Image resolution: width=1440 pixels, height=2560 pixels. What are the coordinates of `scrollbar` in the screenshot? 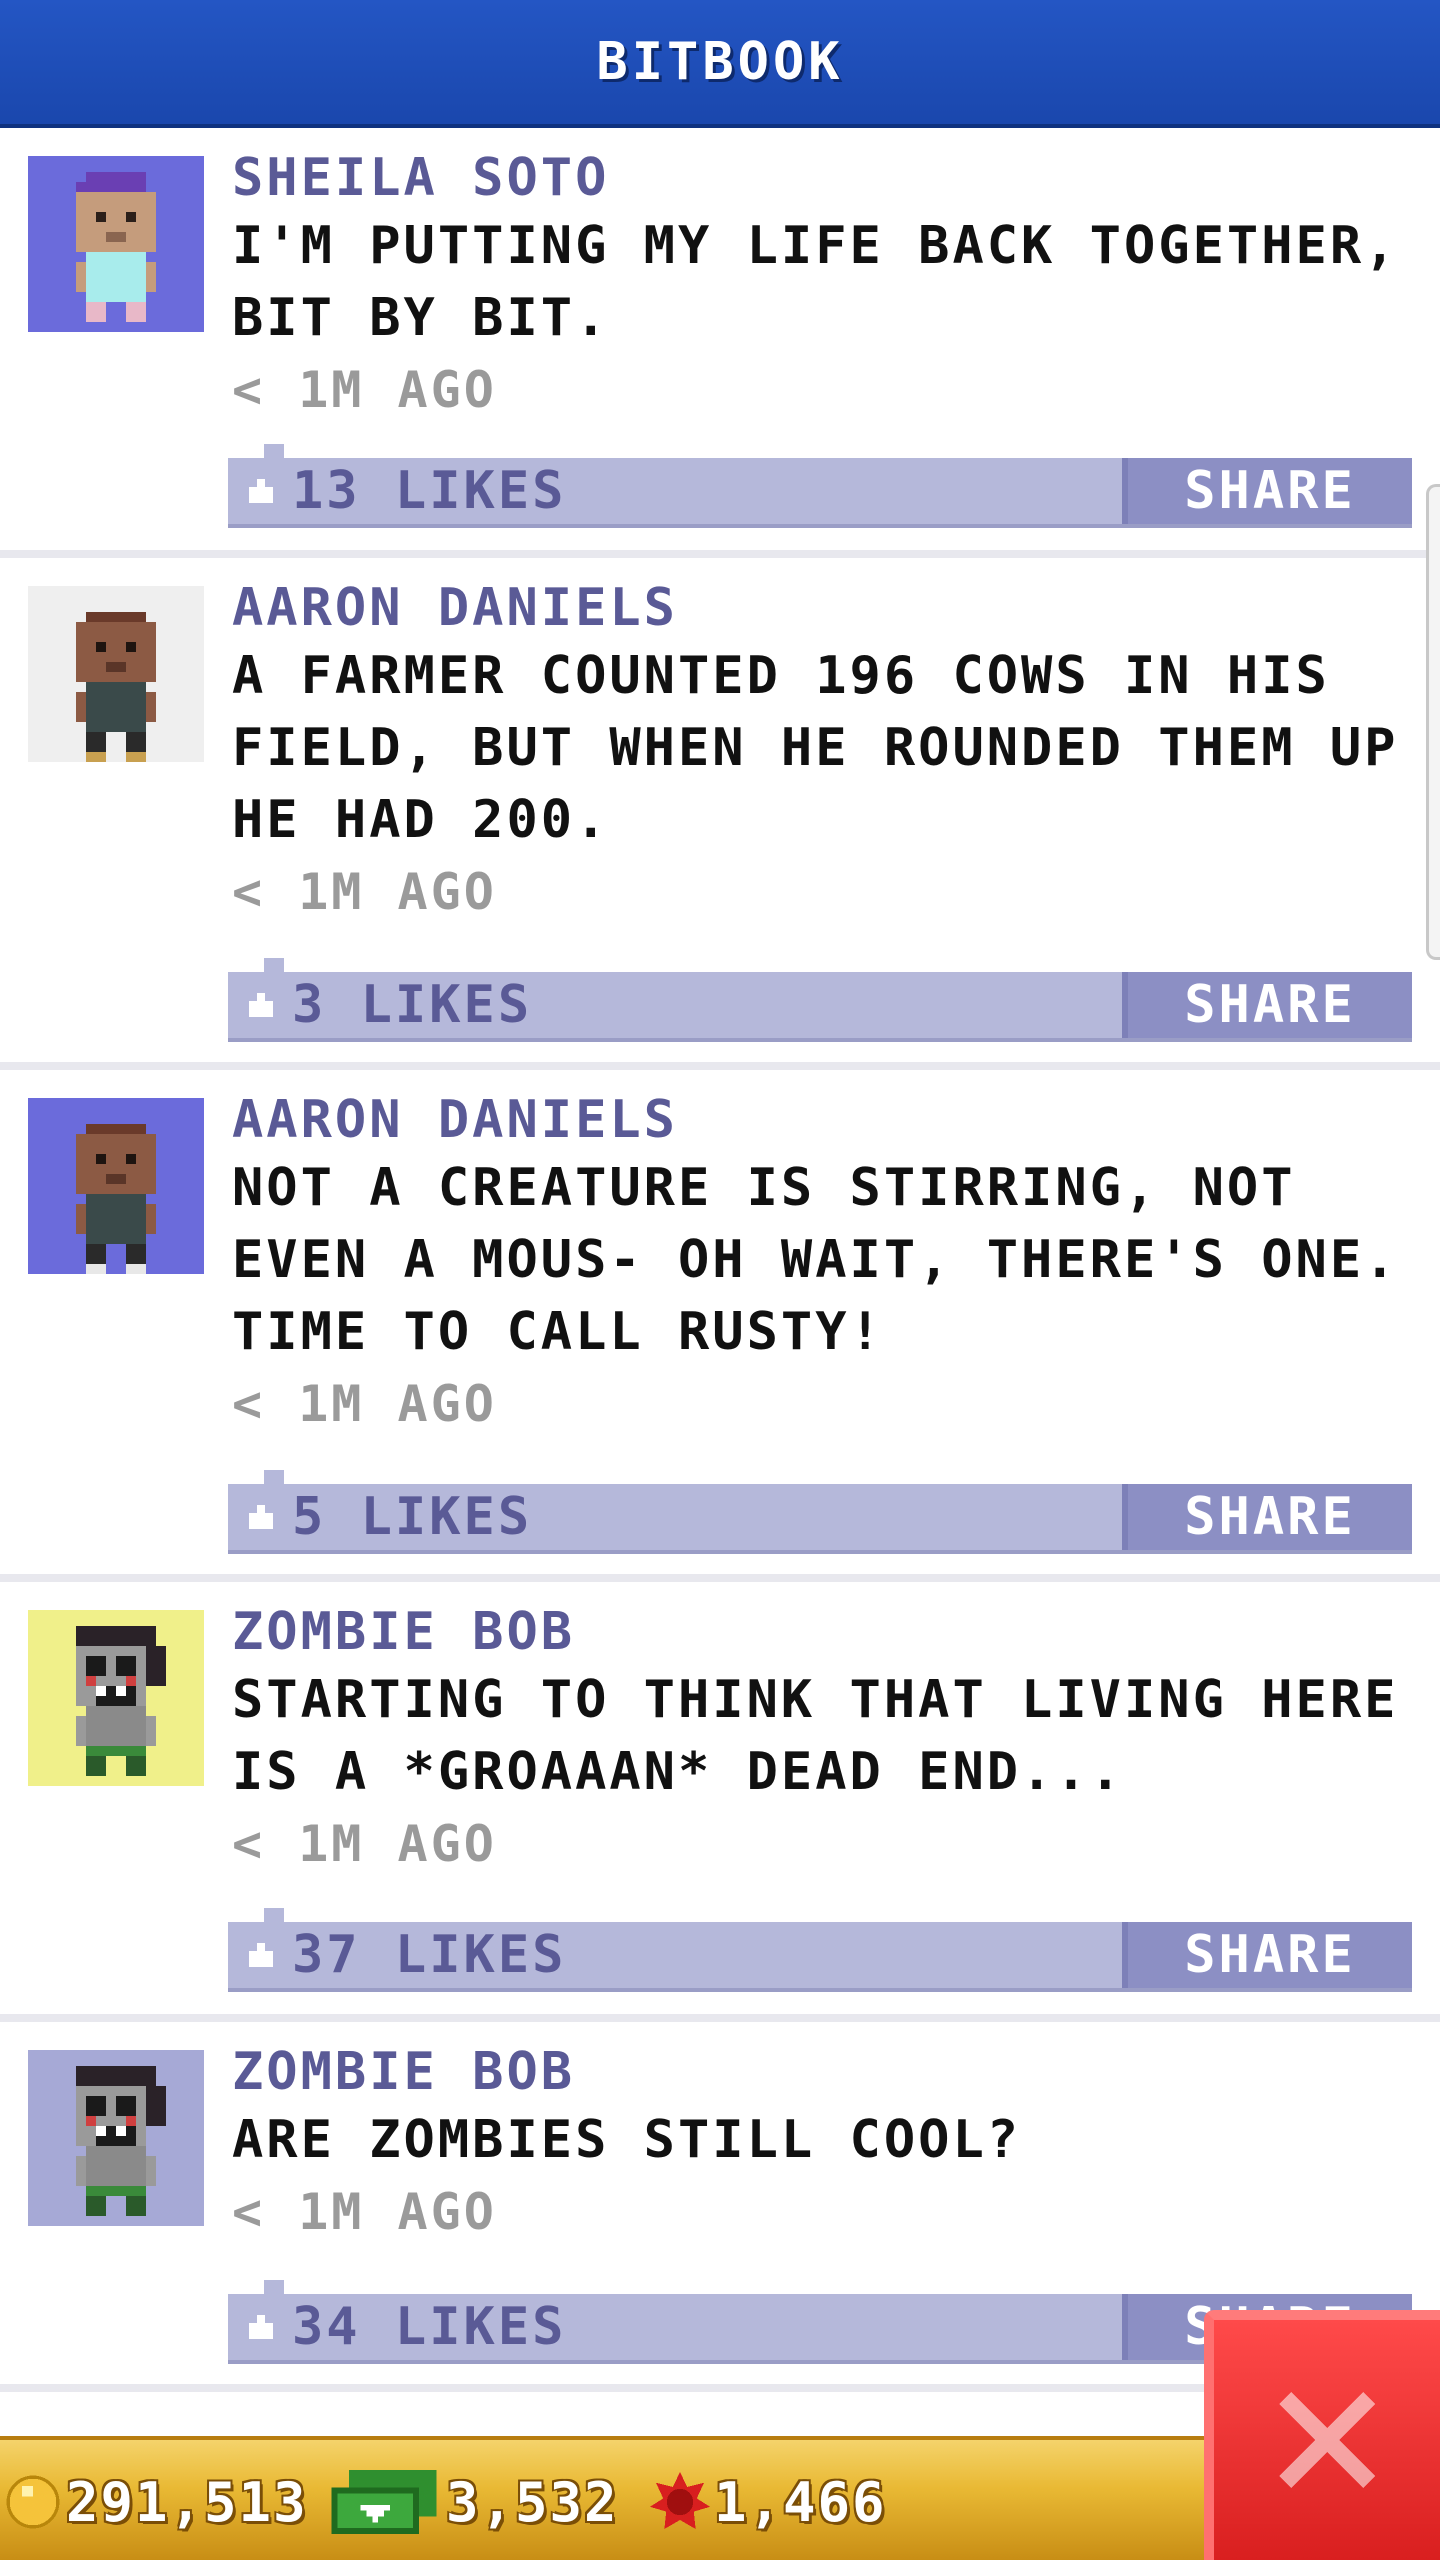 It's located at (1433, 722).